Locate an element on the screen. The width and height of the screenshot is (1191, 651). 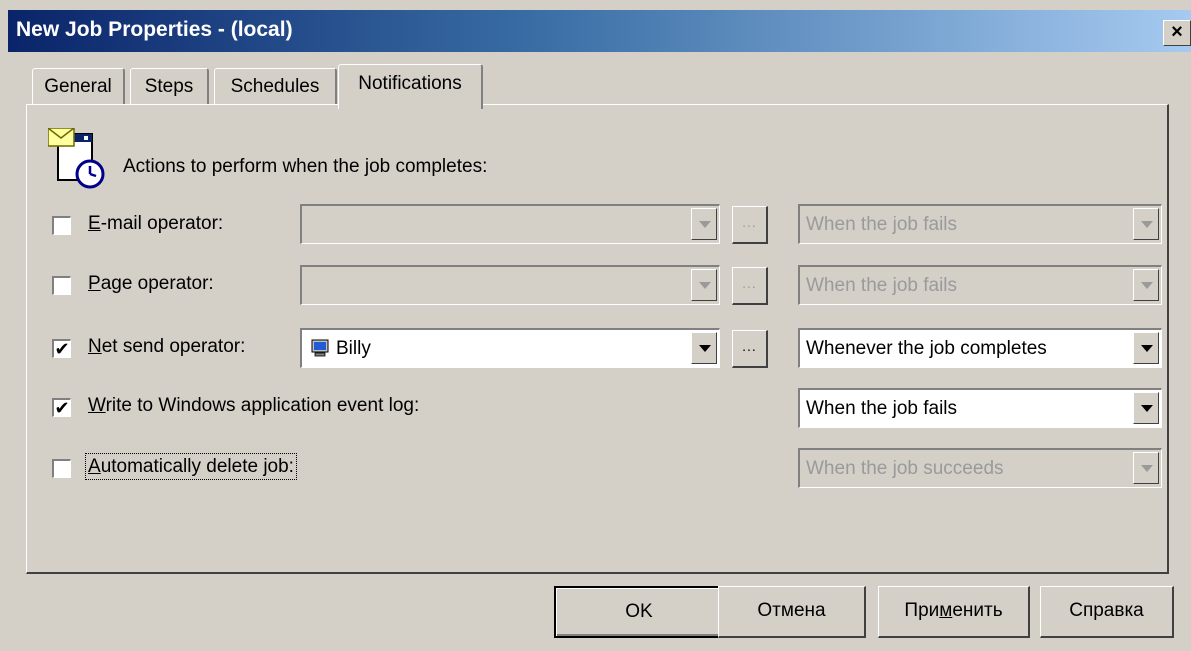
email-operator-select is located at coordinates (510, 224).